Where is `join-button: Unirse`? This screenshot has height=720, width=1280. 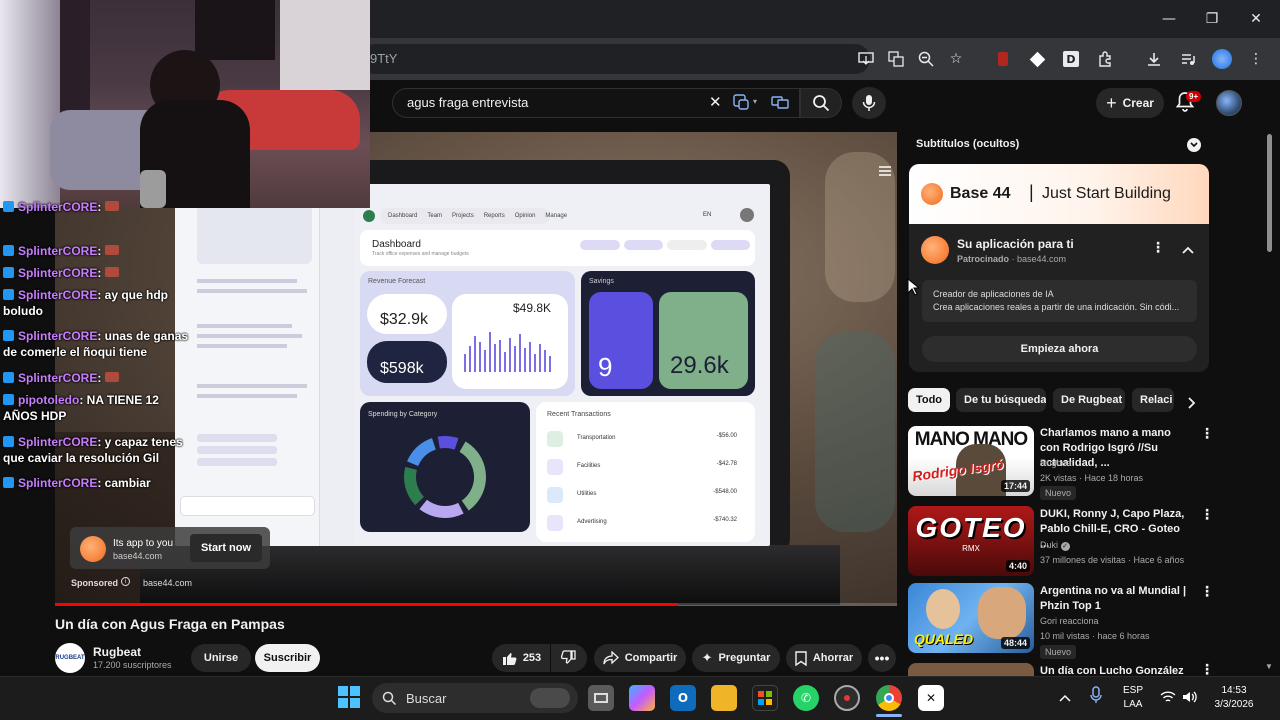 join-button: Unirse is located at coordinates (221, 658).